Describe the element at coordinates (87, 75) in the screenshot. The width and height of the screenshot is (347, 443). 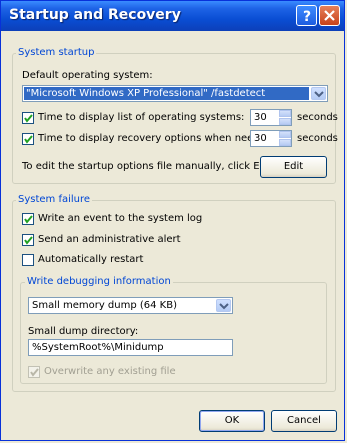
I see `default-os-label: Default operating system:` at that location.